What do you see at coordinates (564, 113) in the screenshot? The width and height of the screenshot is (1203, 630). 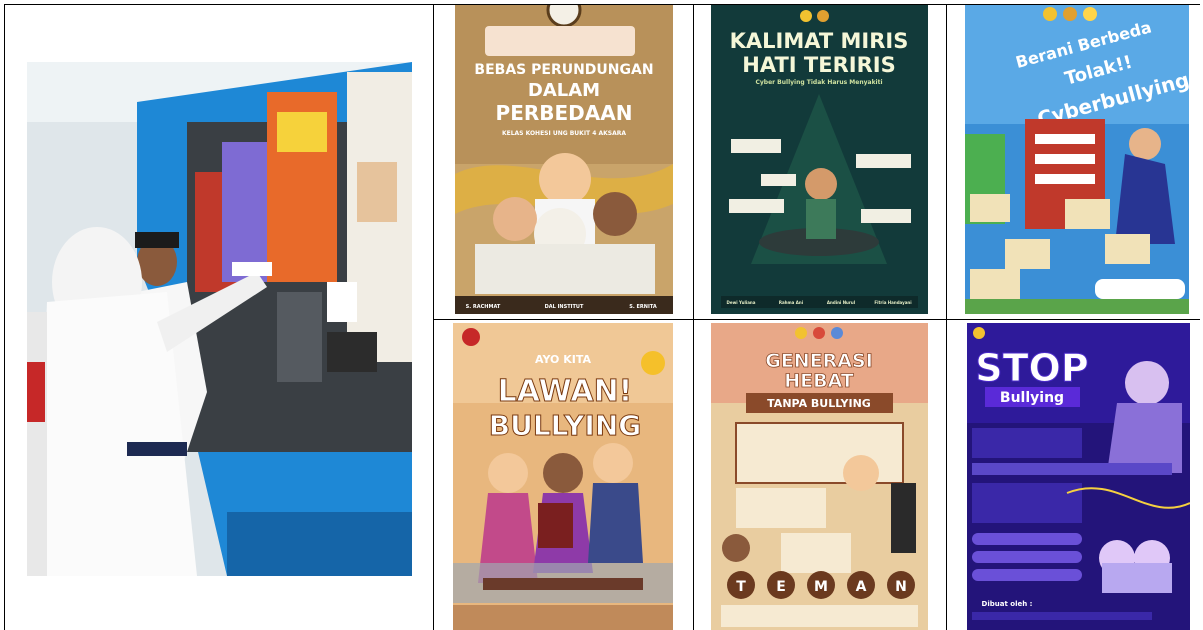 I see `poster-1-title-line-3: PERBEDAAN` at bounding box center [564, 113].